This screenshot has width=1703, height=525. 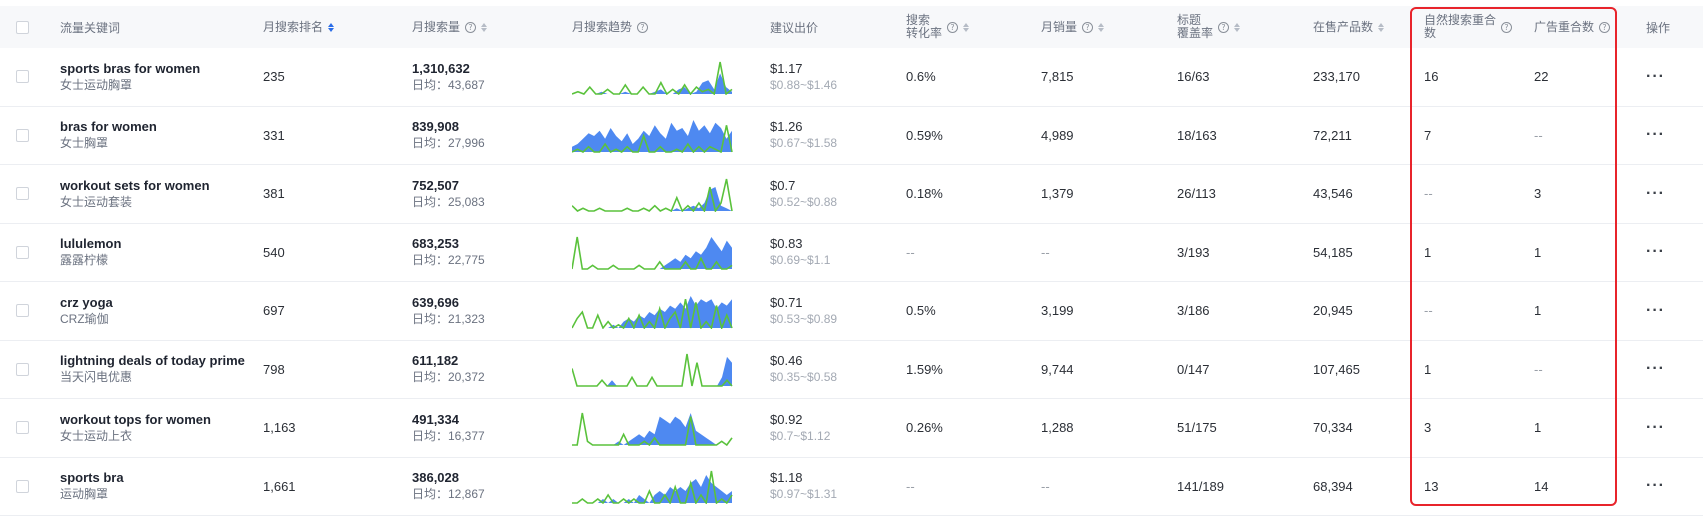 What do you see at coordinates (1349, 27) in the screenshot?
I see `header-products: 在售产品数` at bounding box center [1349, 27].